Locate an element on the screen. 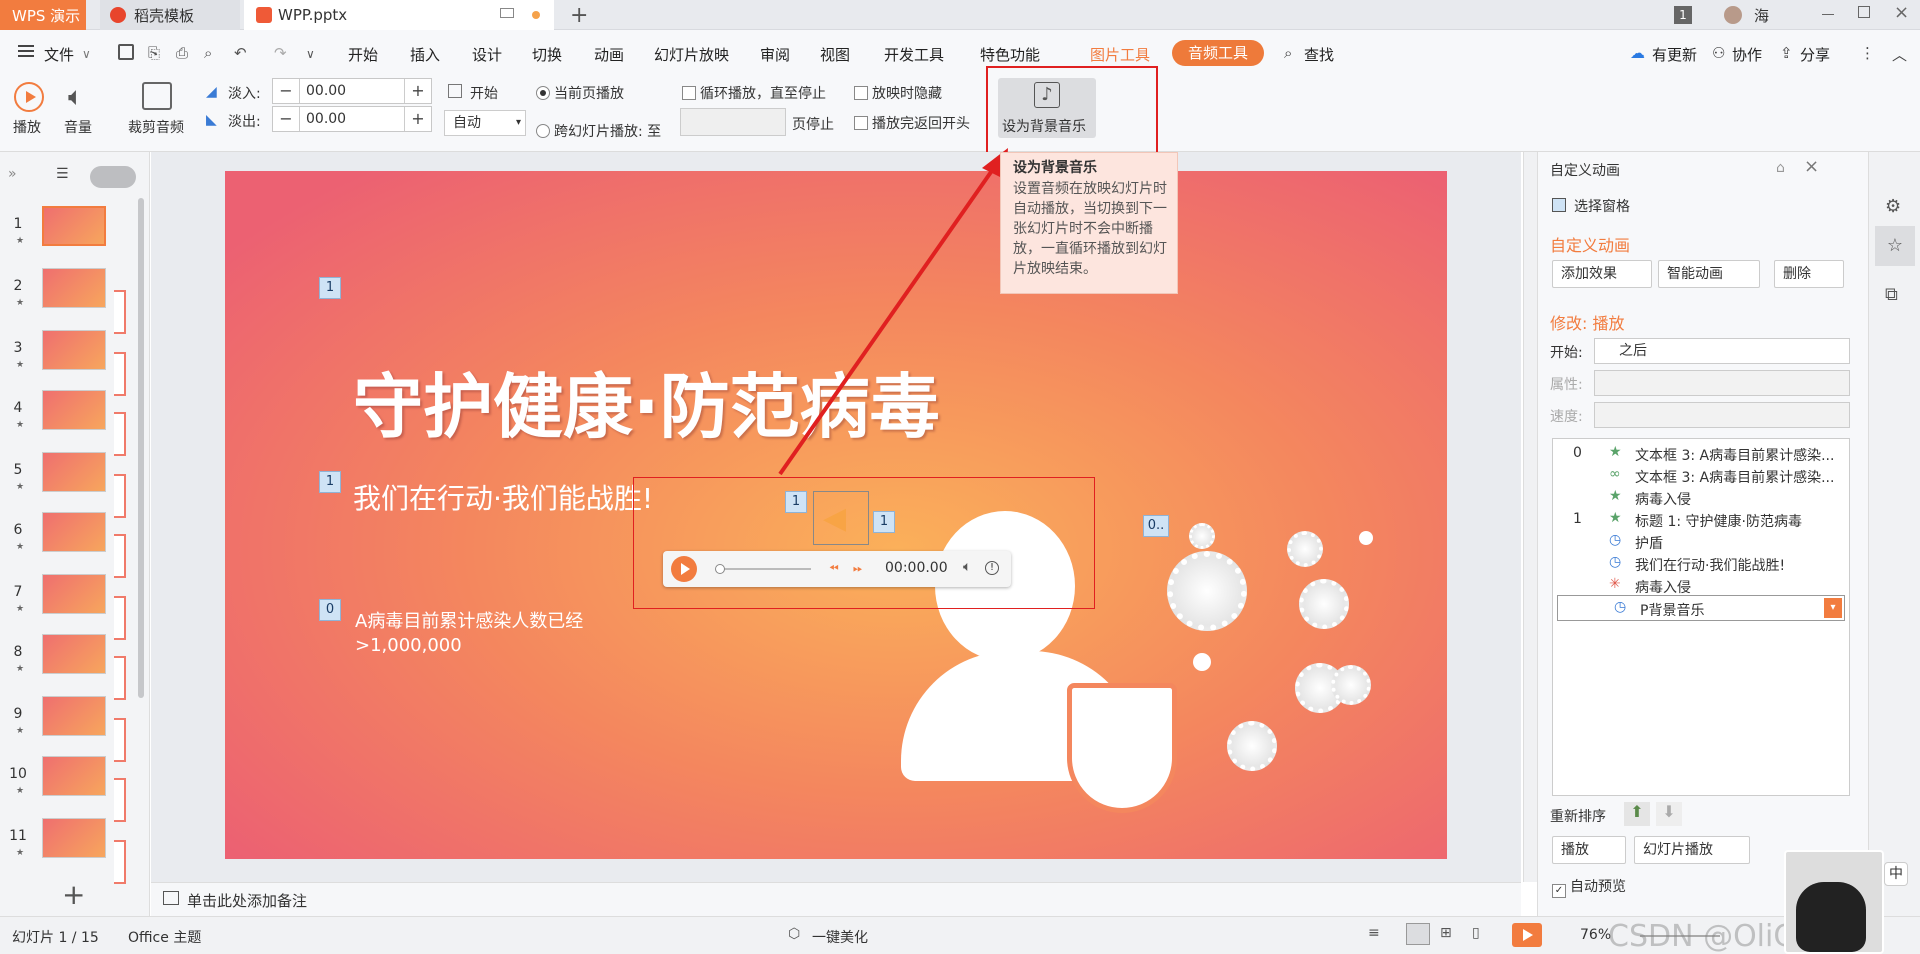 The height and width of the screenshot is (954, 1920). start-dropdown: 之后 is located at coordinates (1722, 351).